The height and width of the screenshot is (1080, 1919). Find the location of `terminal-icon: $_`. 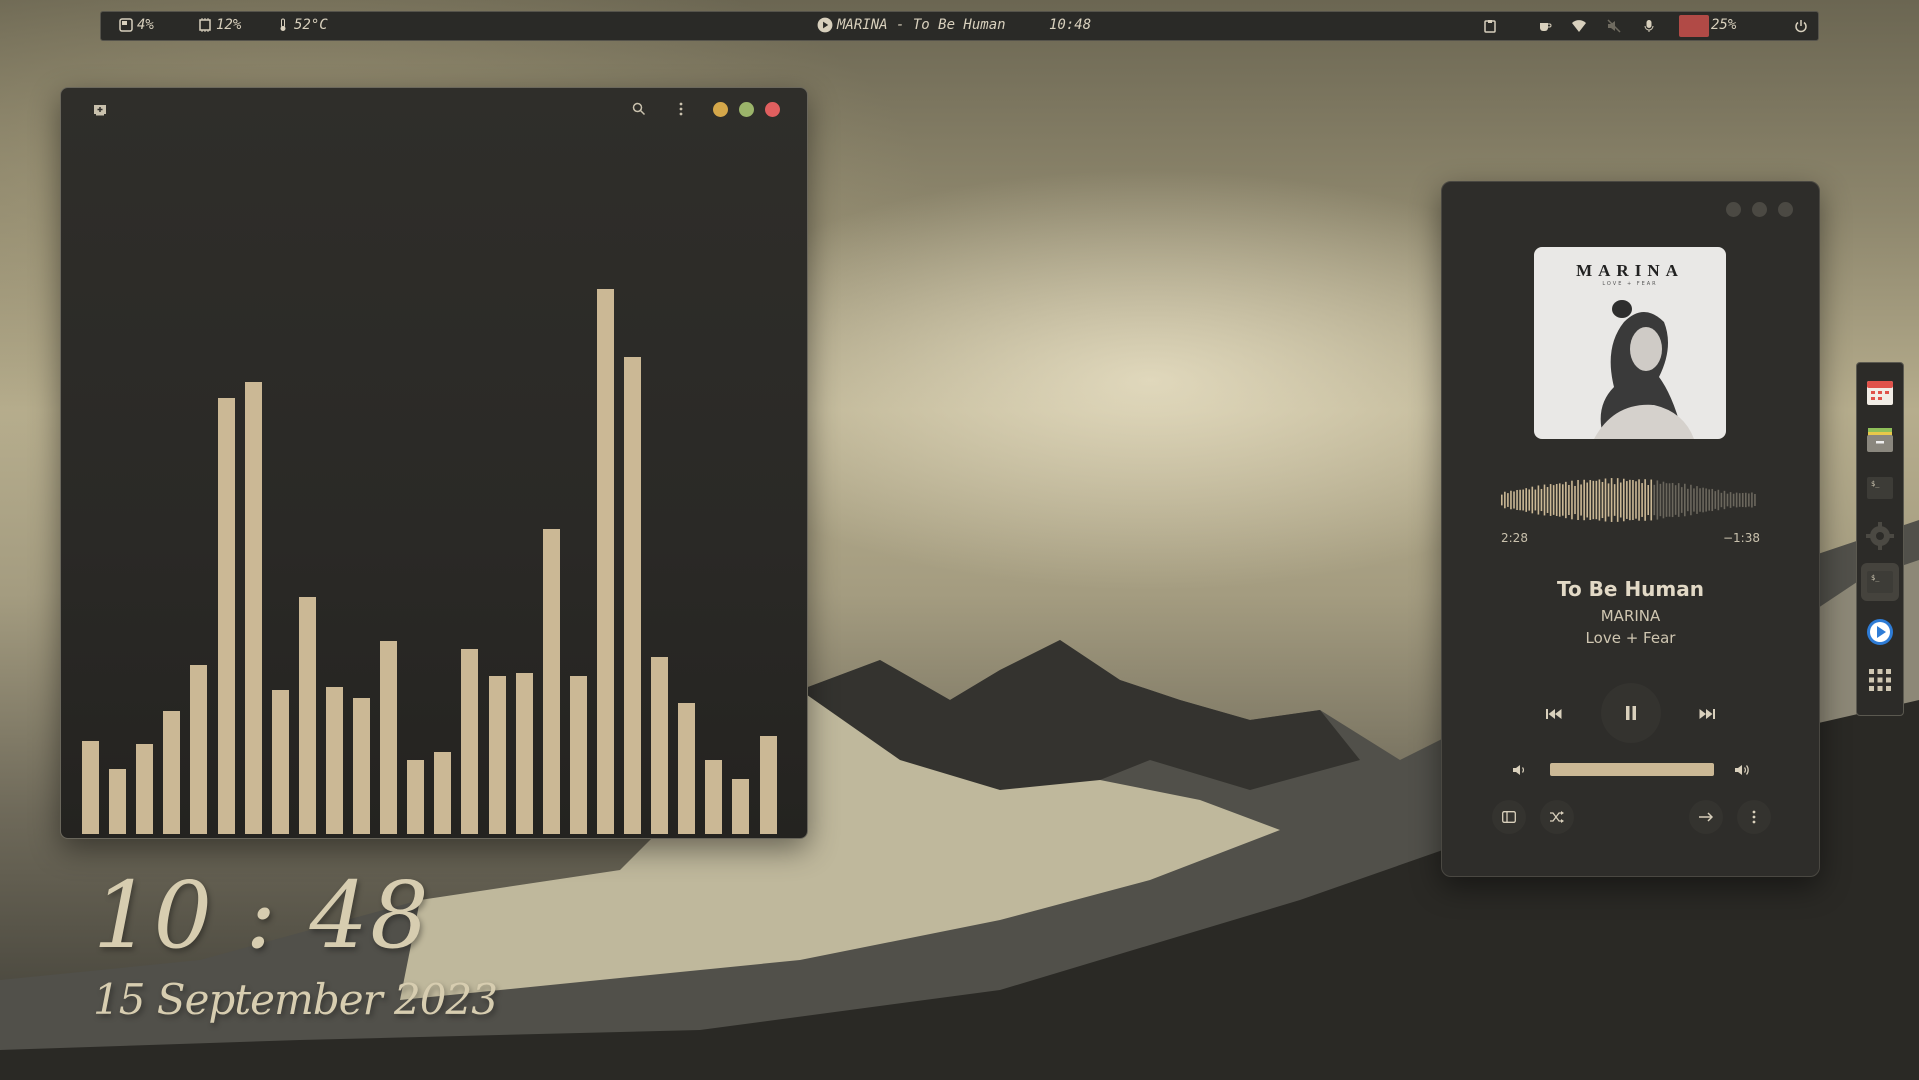

terminal-icon: $_ is located at coordinates (1880, 488).